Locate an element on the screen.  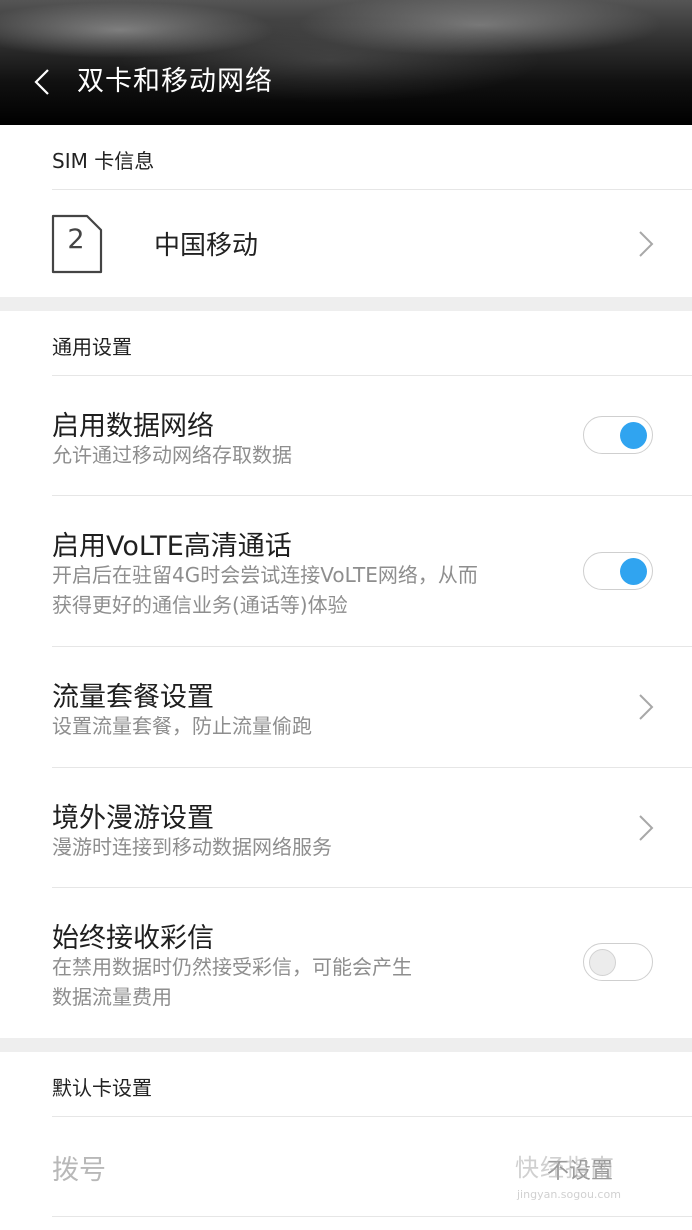
data-plan-subtitle: 设置流量套餐，防止流量偷跑 is located at coordinates (182, 726).